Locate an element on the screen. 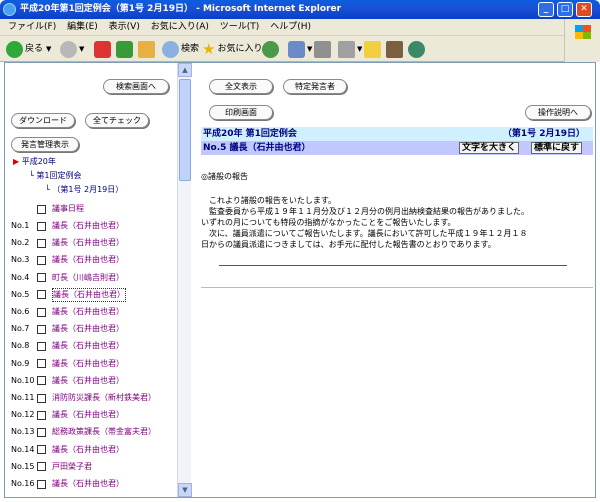 The width and height of the screenshot is (600, 502). speaker-list-item: No.9 議長（石井由也君） is located at coordinates (94, 364).